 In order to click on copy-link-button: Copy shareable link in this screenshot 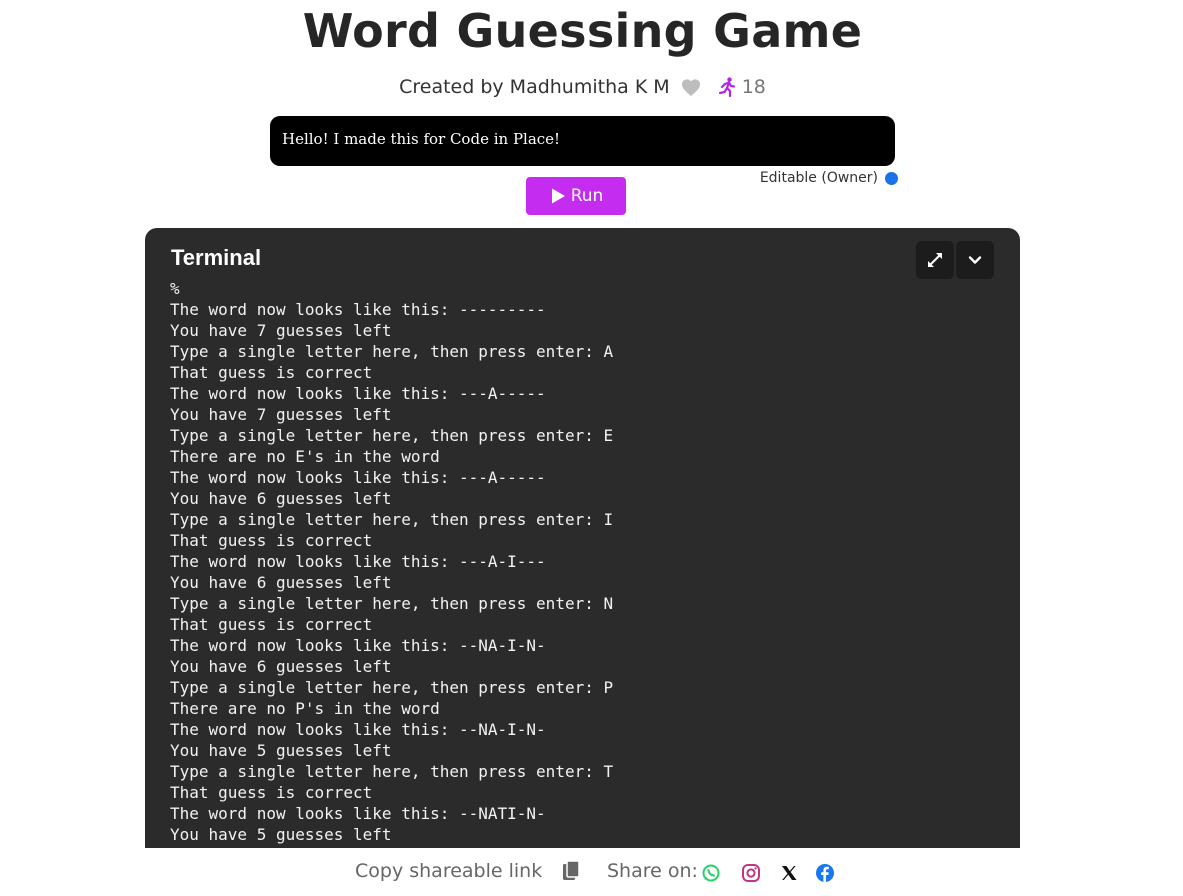, I will do `click(467, 871)`.